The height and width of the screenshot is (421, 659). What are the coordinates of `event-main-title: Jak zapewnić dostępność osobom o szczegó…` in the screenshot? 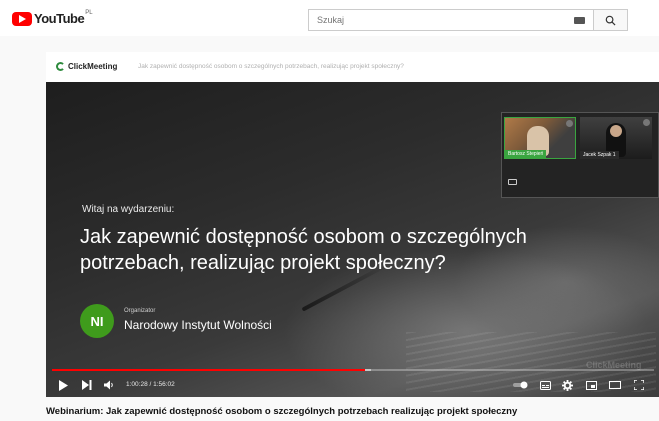 It's located at (303, 250).